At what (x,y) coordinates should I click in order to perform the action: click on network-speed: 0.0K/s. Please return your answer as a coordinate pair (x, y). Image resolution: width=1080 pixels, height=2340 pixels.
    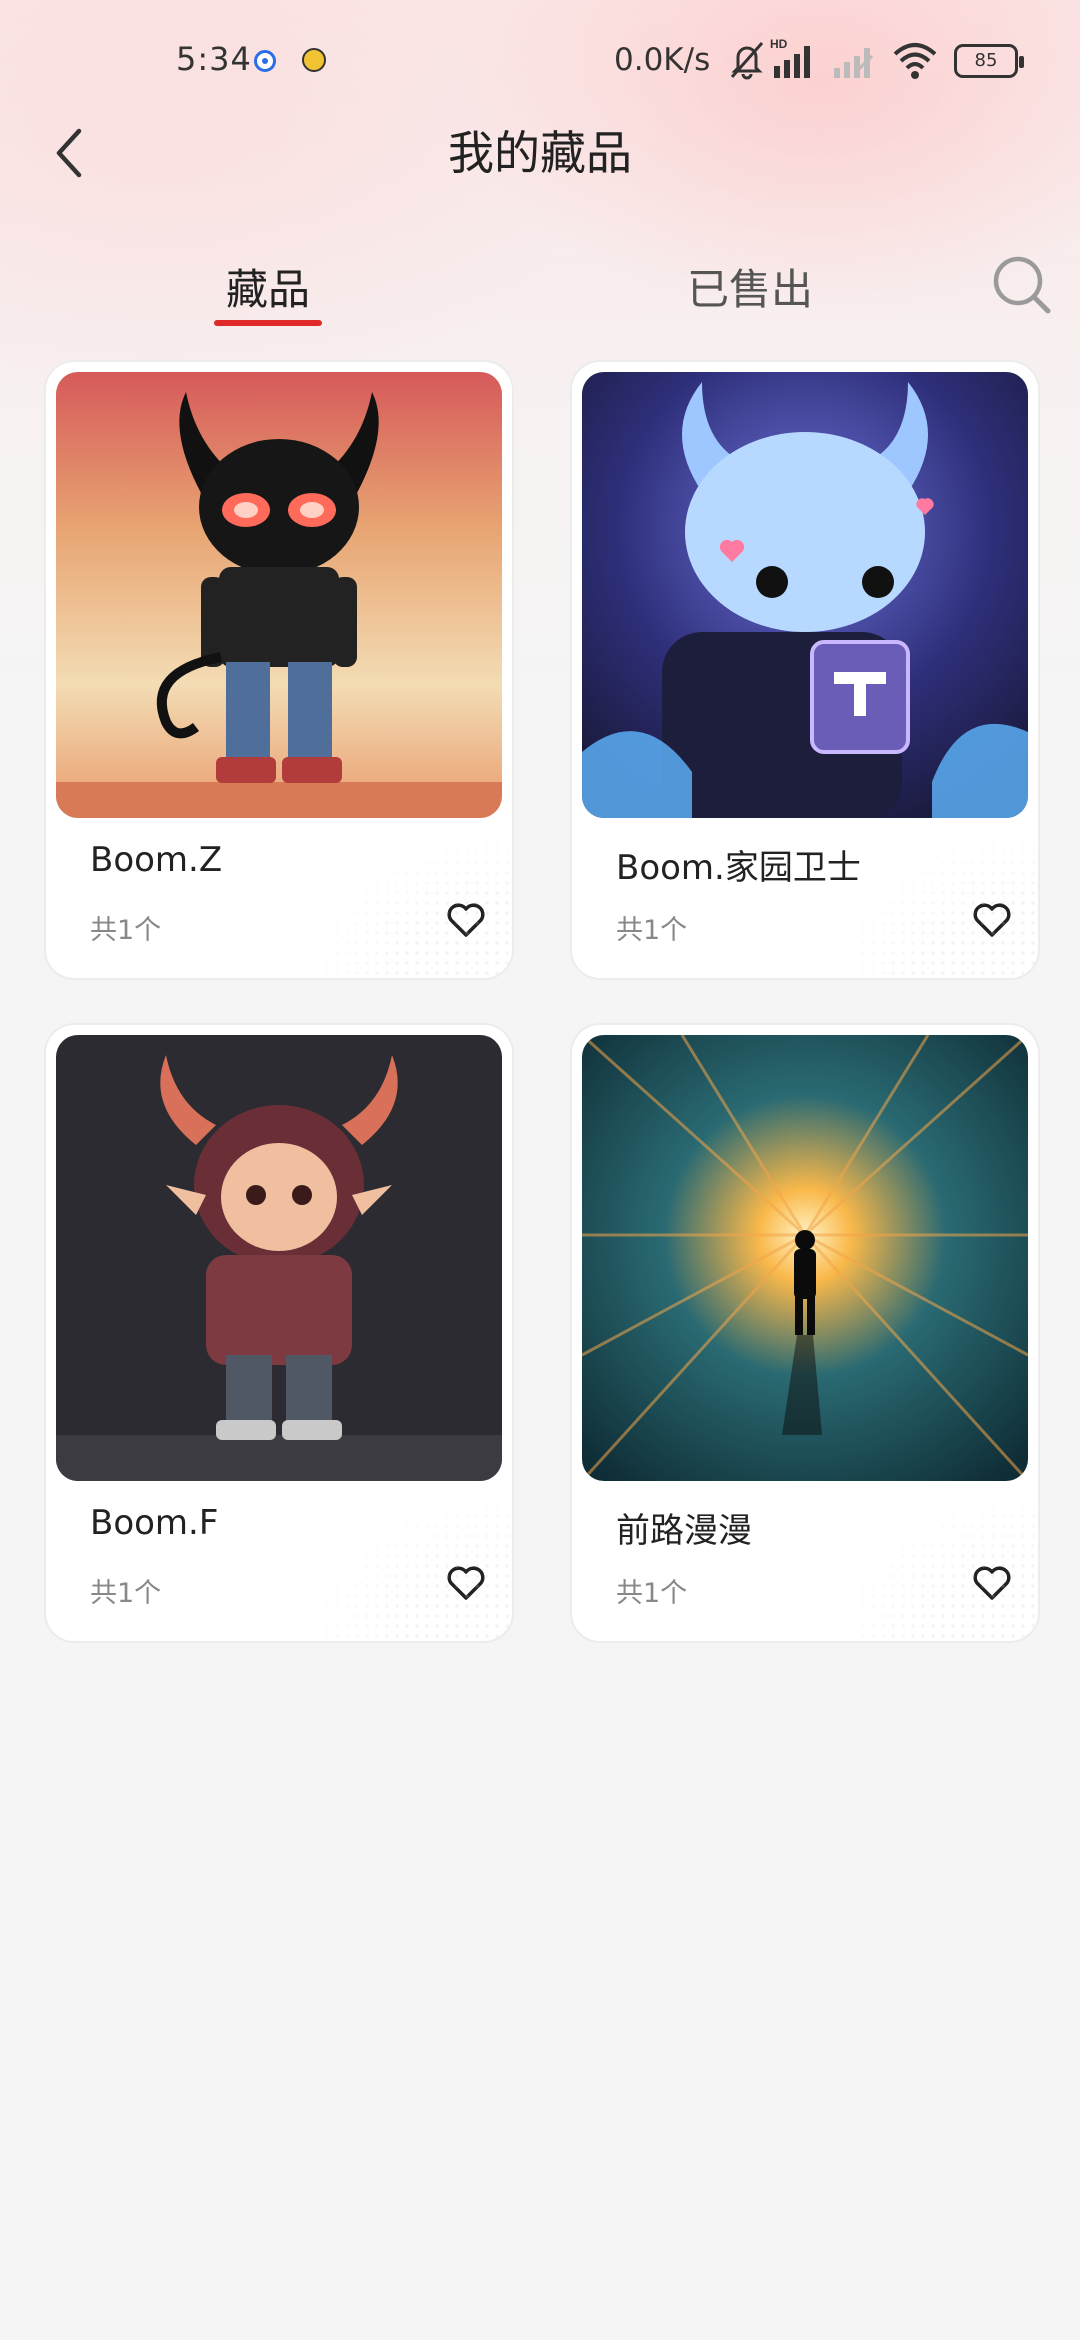
    Looking at the image, I should click on (662, 60).